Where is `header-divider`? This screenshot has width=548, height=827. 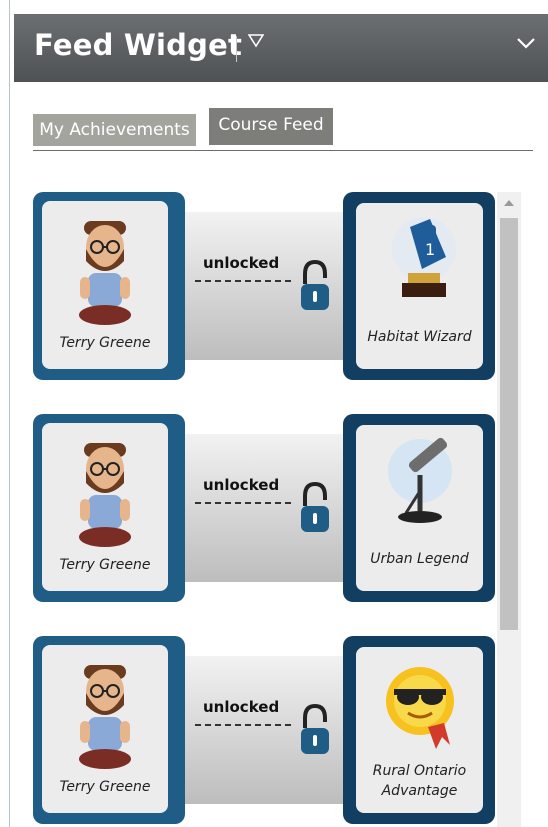 header-divider is located at coordinates (236, 49).